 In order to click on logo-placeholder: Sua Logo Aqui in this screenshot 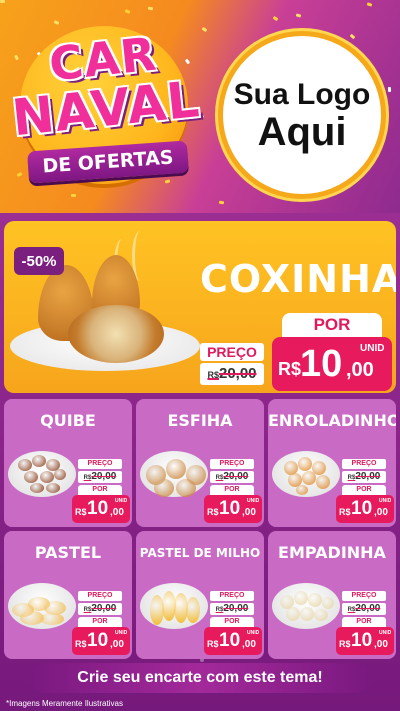, I will do `click(302, 115)`.